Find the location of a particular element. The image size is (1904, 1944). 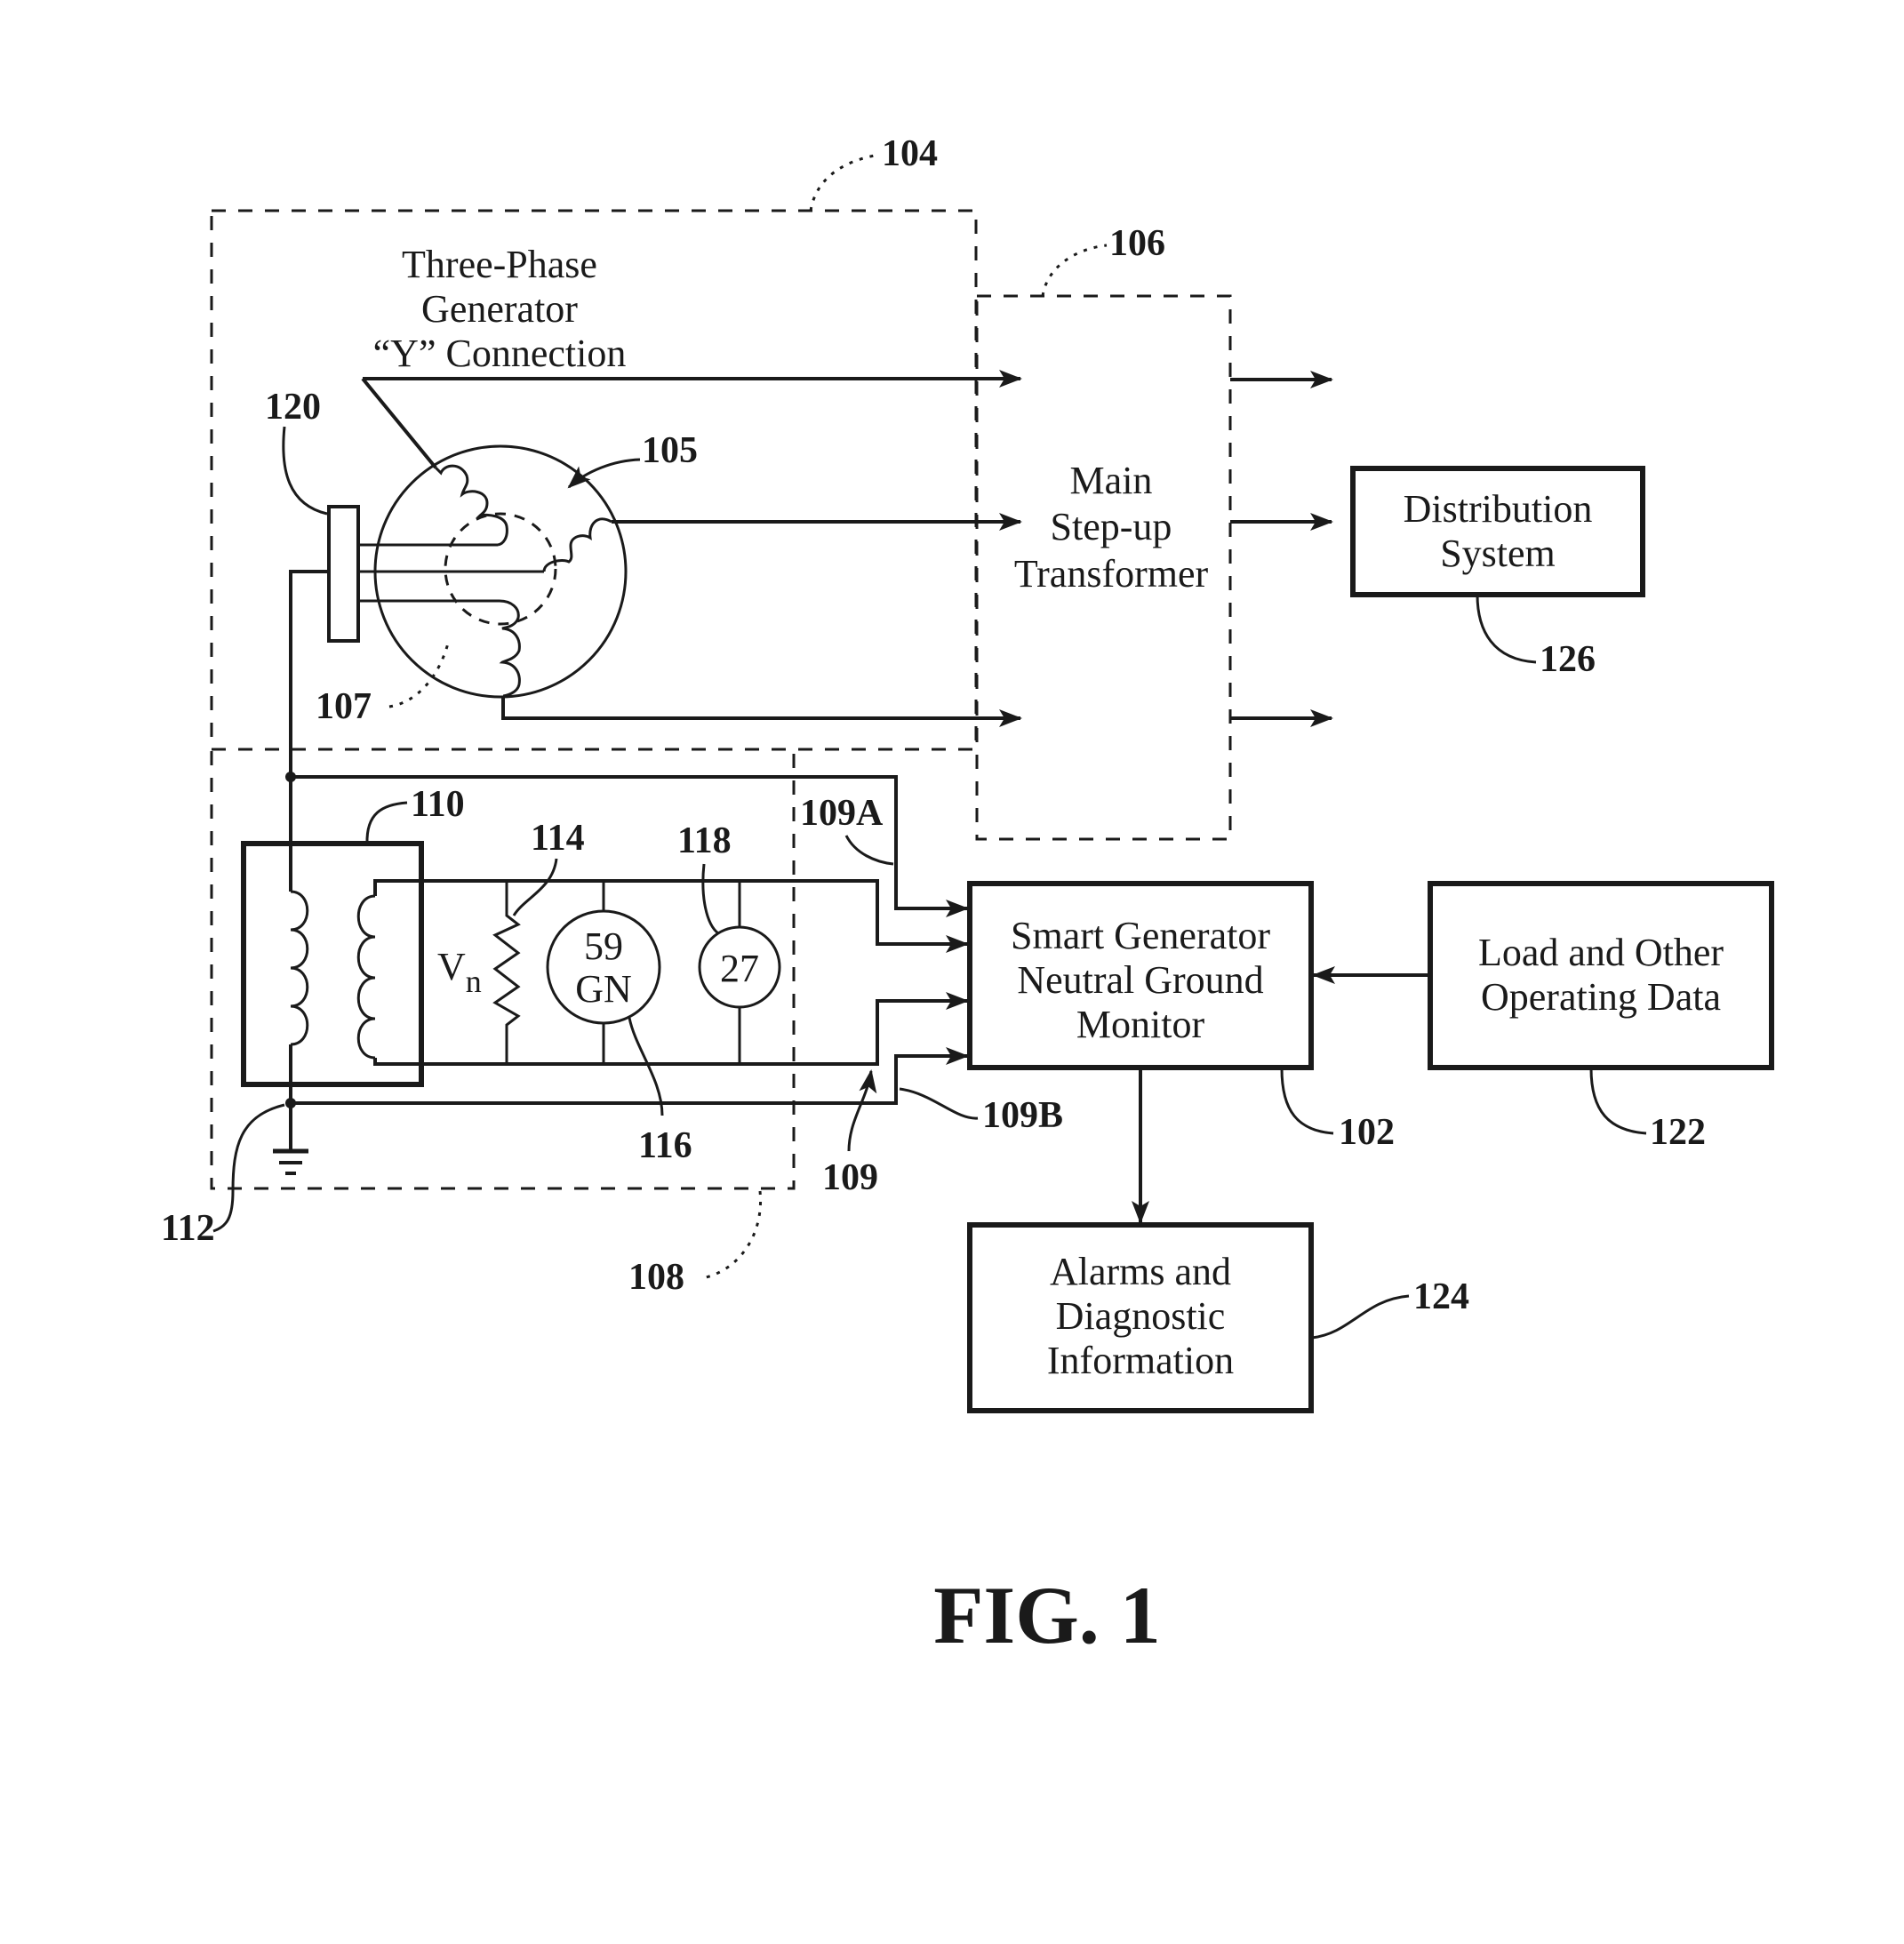

ref-107: 107 is located at coordinates (344, 706).